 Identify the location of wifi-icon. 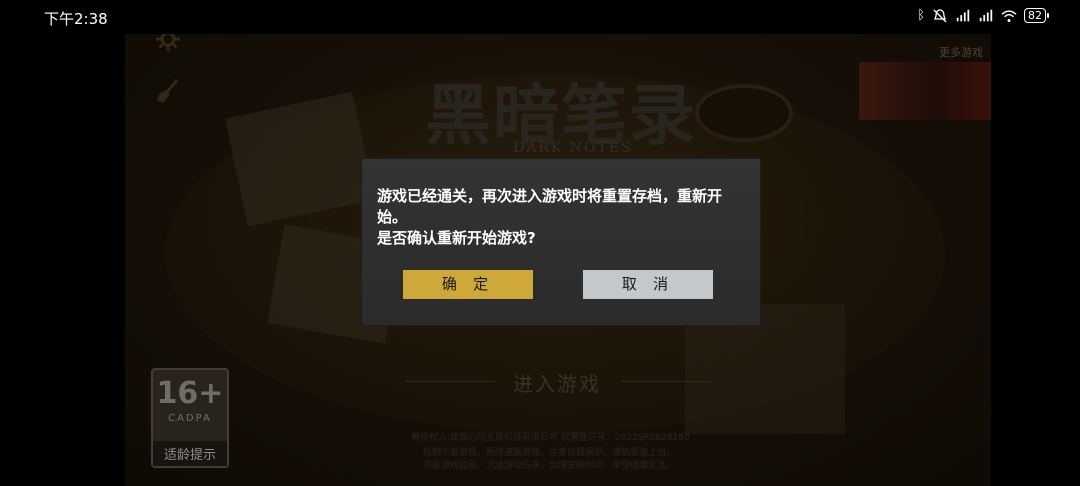
(1009, 15).